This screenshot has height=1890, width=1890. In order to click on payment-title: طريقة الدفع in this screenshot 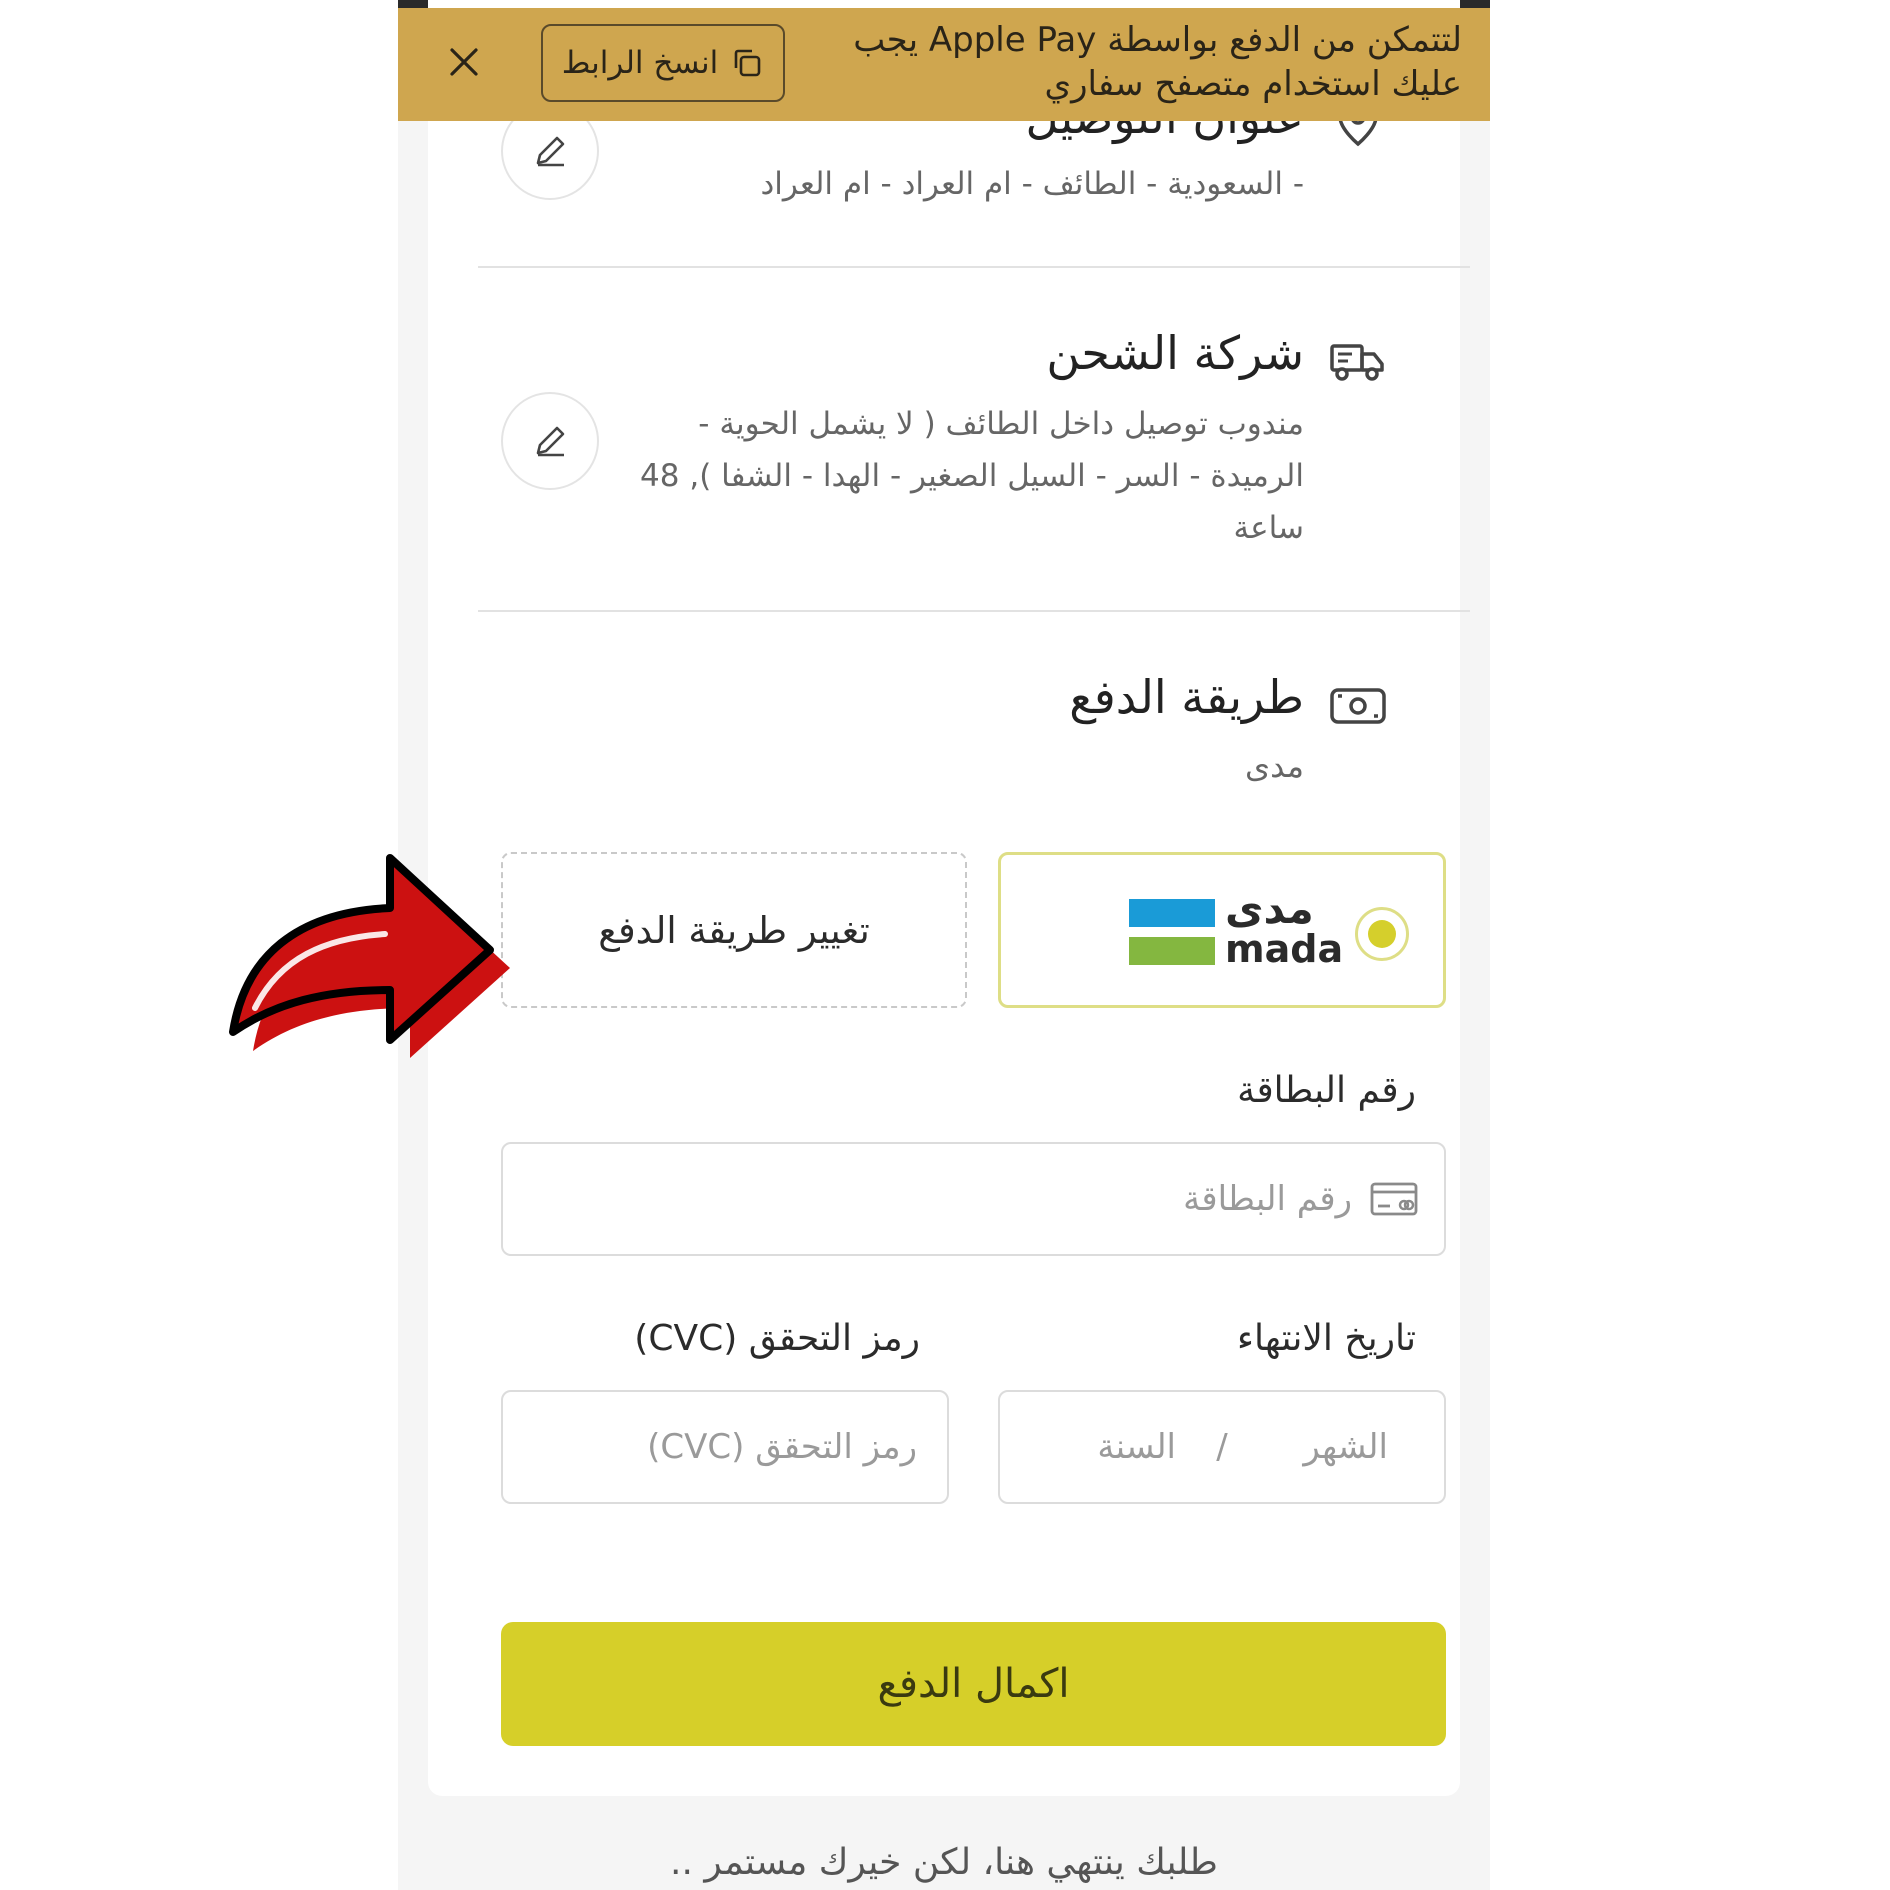, I will do `click(1186, 697)`.